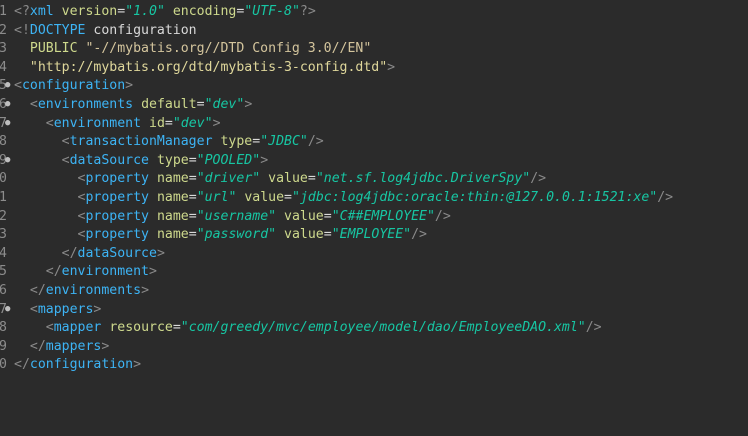  What do you see at coordinates (374, 365) in the screenshot?
I see `code-line: 0 </configuration>` at bounding box center [374, 365].